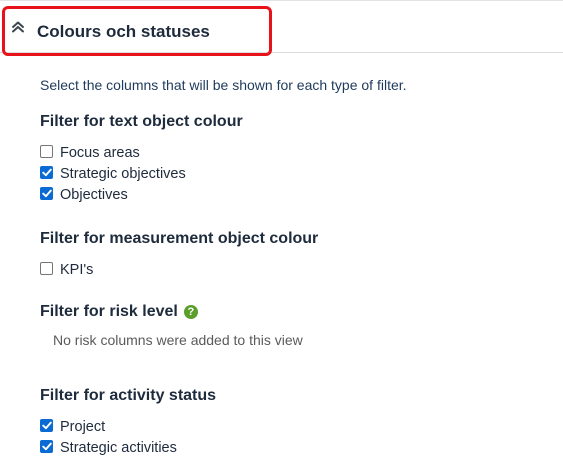  What do you see at coordinates (100, 153) in the screenshot?
I see `checkbox-label: Focus areas` at bounding box center [100, 153].